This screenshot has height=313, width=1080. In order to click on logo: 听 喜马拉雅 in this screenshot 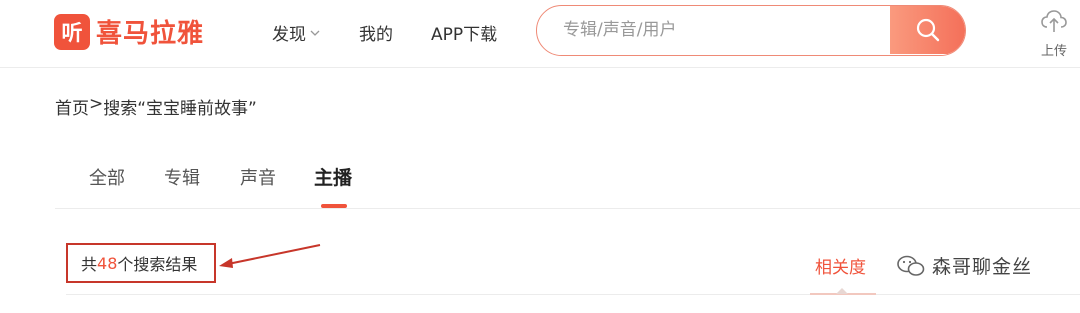, I will do `click(129, 31)`.